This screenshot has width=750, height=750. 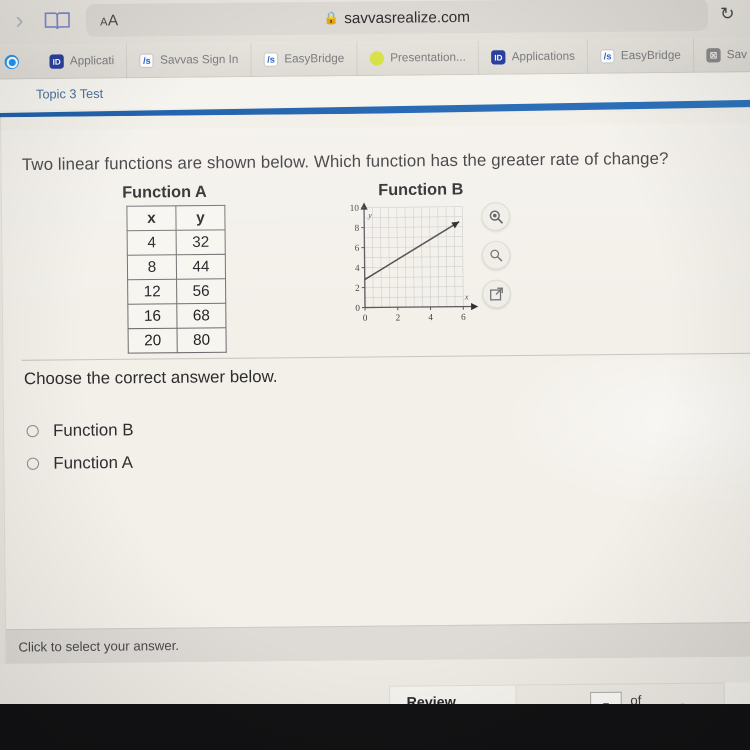 I want to click on function-b-title: Function B, so click(x=421, y=190).